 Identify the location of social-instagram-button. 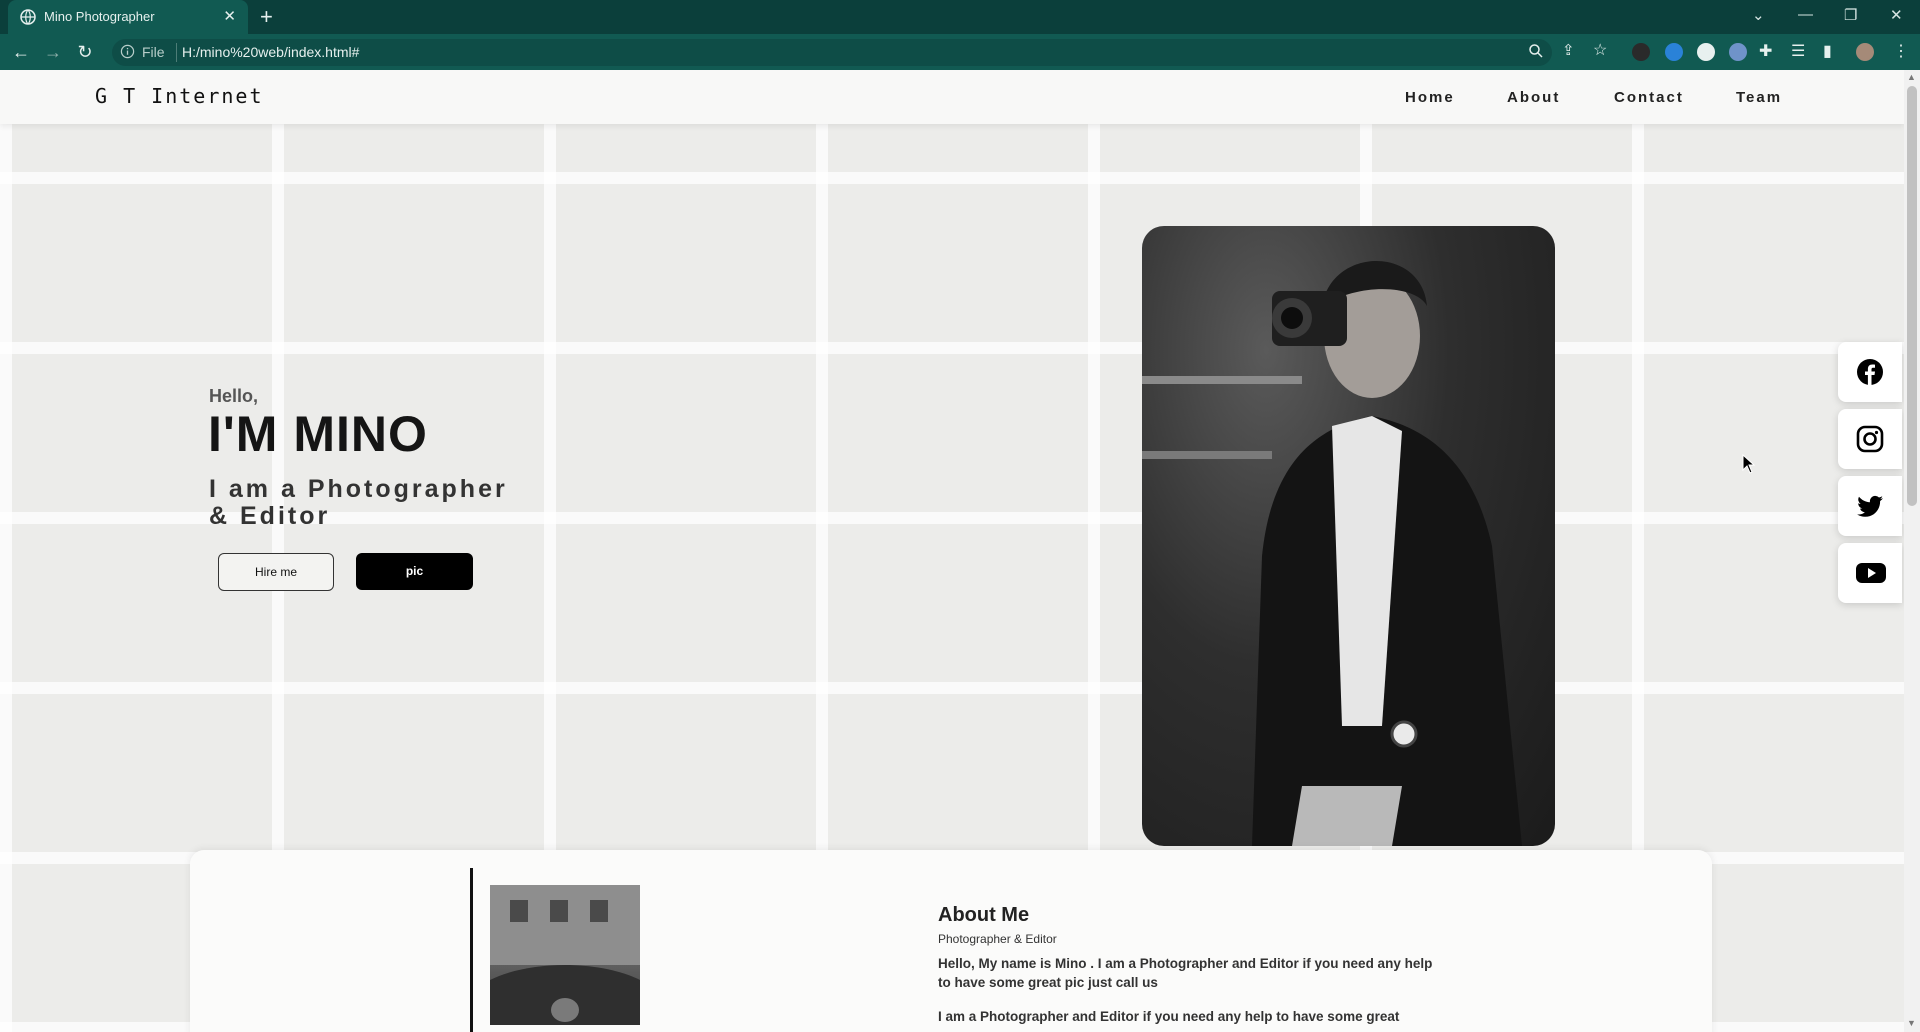
(1870, 439).